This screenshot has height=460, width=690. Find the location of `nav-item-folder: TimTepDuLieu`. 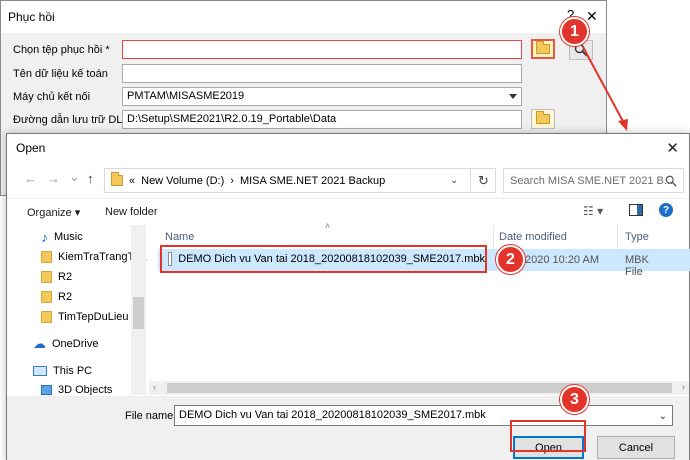

nav-item-folder: TimTepDuLieu is located at coordinates (85, 317).